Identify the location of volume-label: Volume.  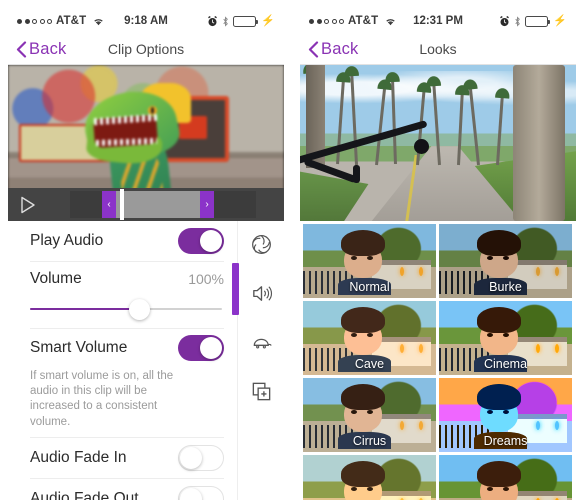
(56, 278).